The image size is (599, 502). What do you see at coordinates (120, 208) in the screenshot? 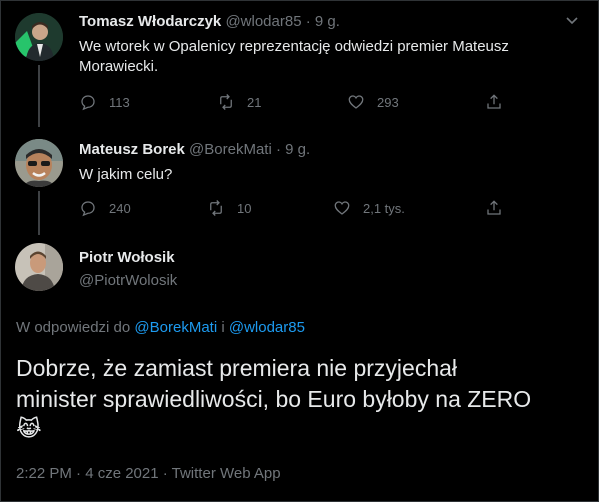
I see `reply-count: 240` at bounding box center [120, 208].